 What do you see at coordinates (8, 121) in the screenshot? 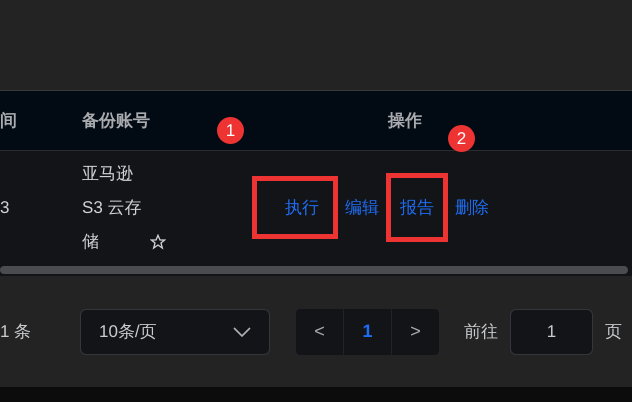
I see `column-header: 间` at bounding box center [8, 121].